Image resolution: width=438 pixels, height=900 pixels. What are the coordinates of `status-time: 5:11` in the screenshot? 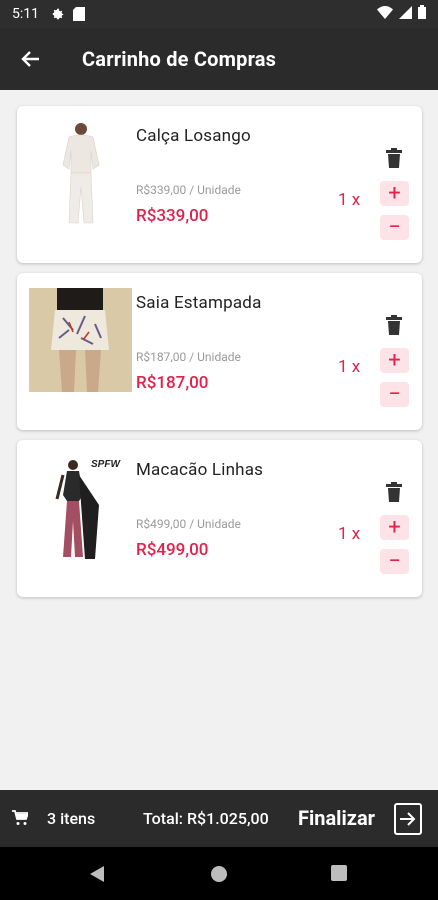 It's located at (25, 14).